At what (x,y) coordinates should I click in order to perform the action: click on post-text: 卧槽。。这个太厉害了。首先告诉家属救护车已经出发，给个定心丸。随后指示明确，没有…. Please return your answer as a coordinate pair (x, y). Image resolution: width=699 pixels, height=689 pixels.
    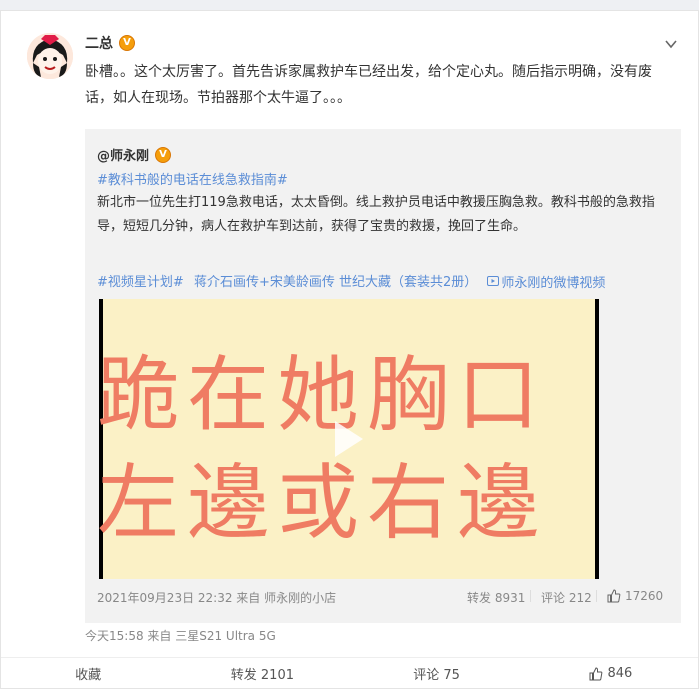
    Looking at the image, I should click on (368, 85).